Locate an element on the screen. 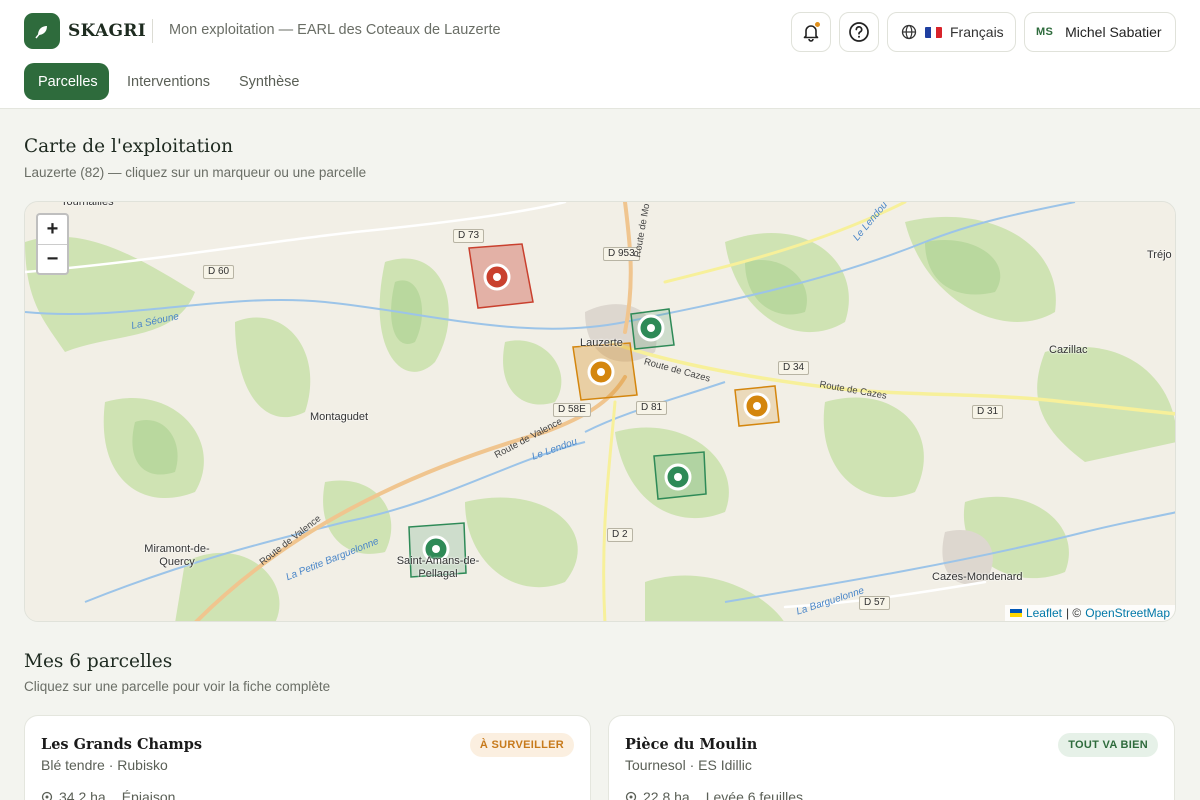 The image size is (1200, 800). tab-synthese: Synthèse is located at coordinates (269, 81).